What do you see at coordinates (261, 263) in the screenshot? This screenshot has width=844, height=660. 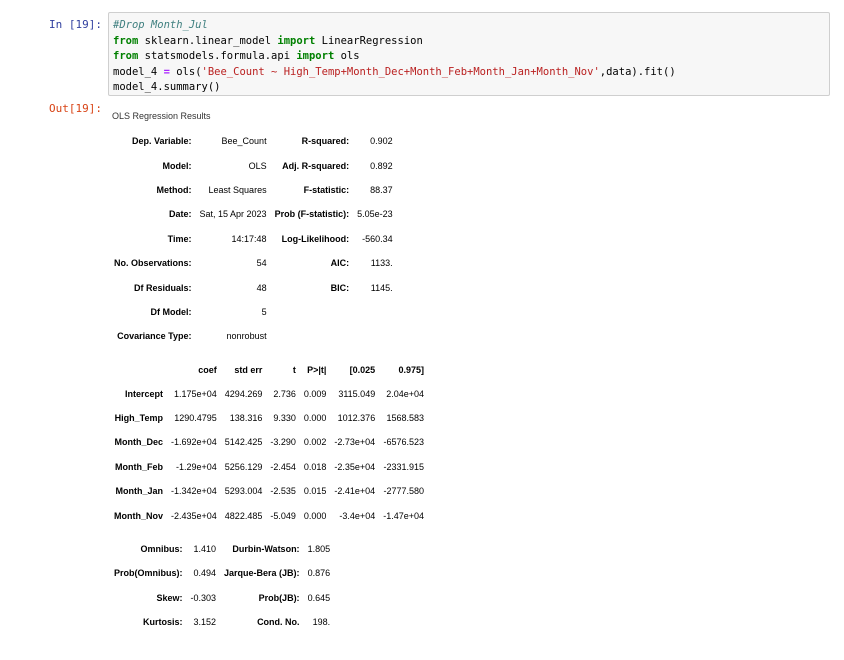 I see `stat-value: 54` at bounding box center [261, 263].